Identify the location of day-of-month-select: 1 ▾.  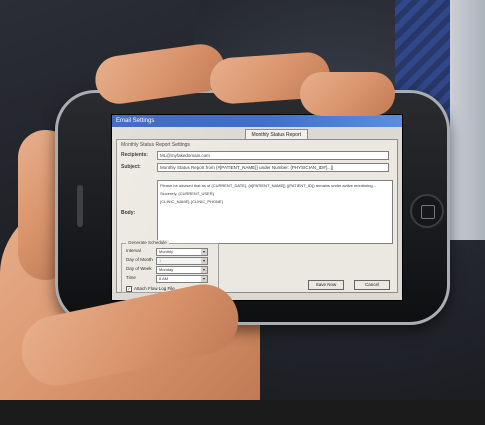
(182, 261).